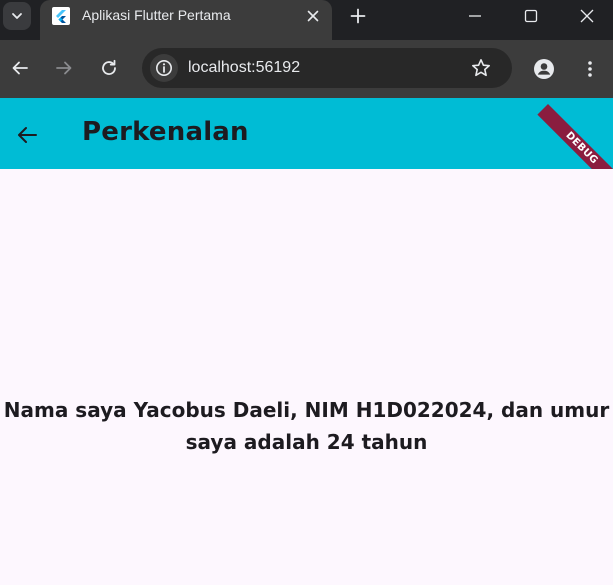 This screenshot has width=613, height=585. I want to click on page-title: Perkenalan, so click(165, 132).